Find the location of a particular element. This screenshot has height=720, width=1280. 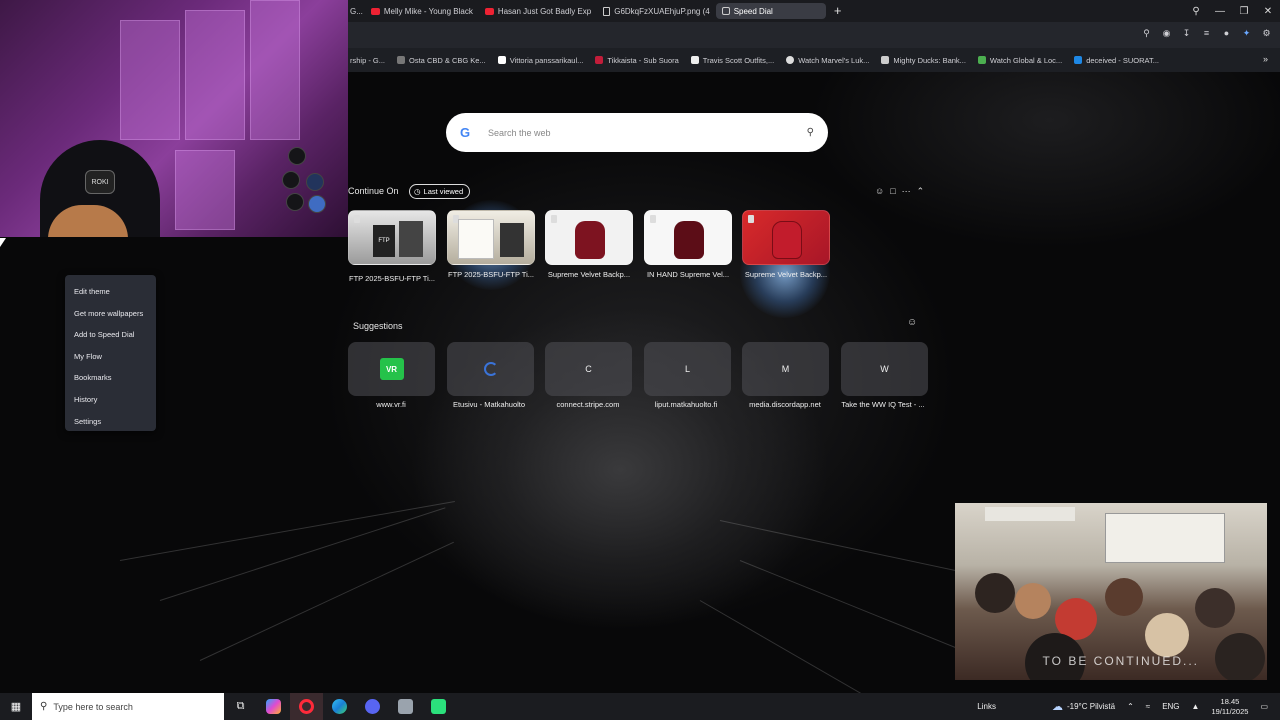

tab-2: Hasan Just Got Badly Exp is located at coordinates (538, 11).